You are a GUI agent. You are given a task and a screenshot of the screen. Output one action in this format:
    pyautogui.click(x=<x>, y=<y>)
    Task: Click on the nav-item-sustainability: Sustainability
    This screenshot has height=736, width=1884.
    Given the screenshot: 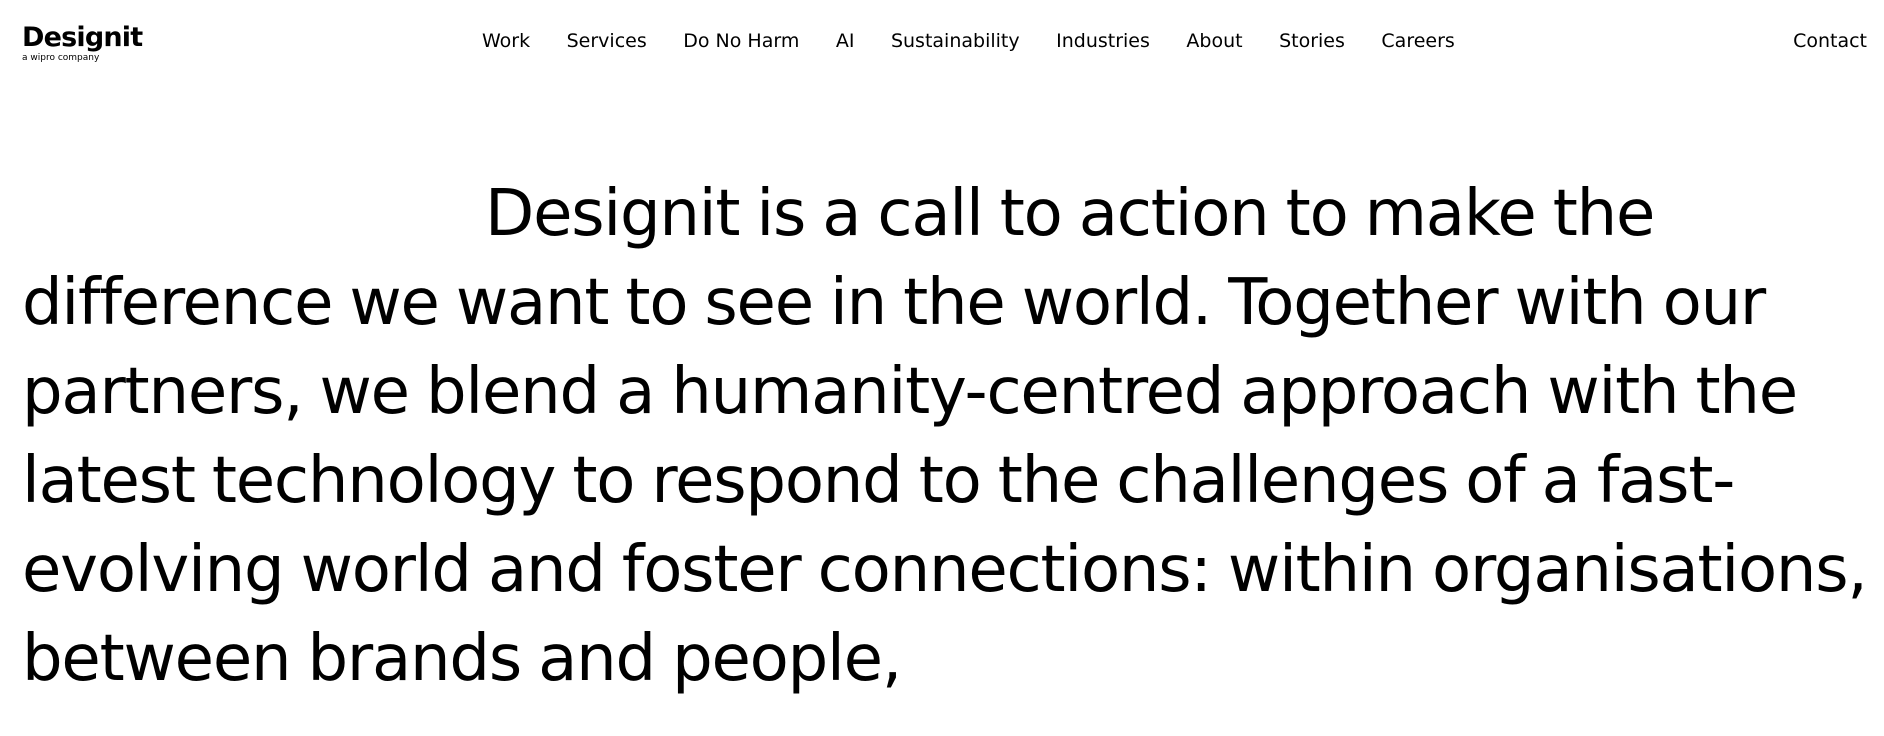 What is the action you would take?
    pyautogui.click(x=955, y=41)
    